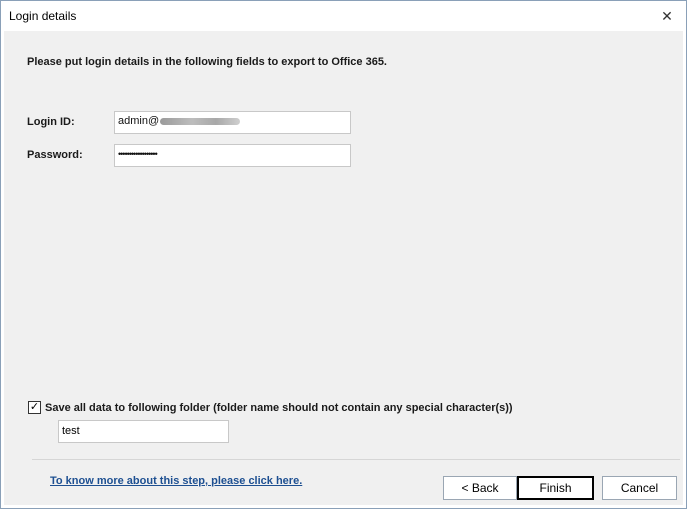  Describe the element at coordinates (43, 16) in the screenshot. I see `window-title: Login details` at that location.